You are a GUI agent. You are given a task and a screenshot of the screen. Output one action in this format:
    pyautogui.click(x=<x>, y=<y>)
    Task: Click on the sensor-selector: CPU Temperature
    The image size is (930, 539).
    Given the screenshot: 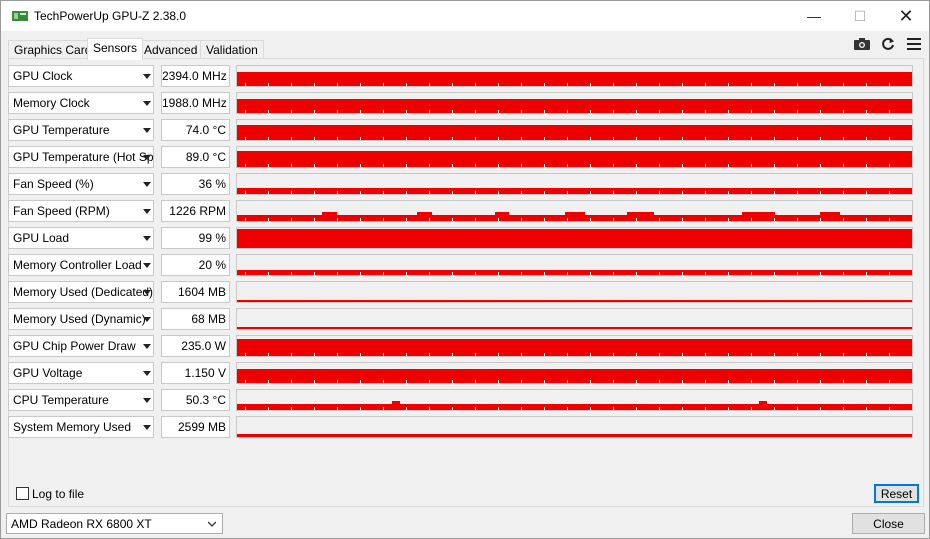 What is the action you would take?
    pyautogui.click(x=81, y=400)
    